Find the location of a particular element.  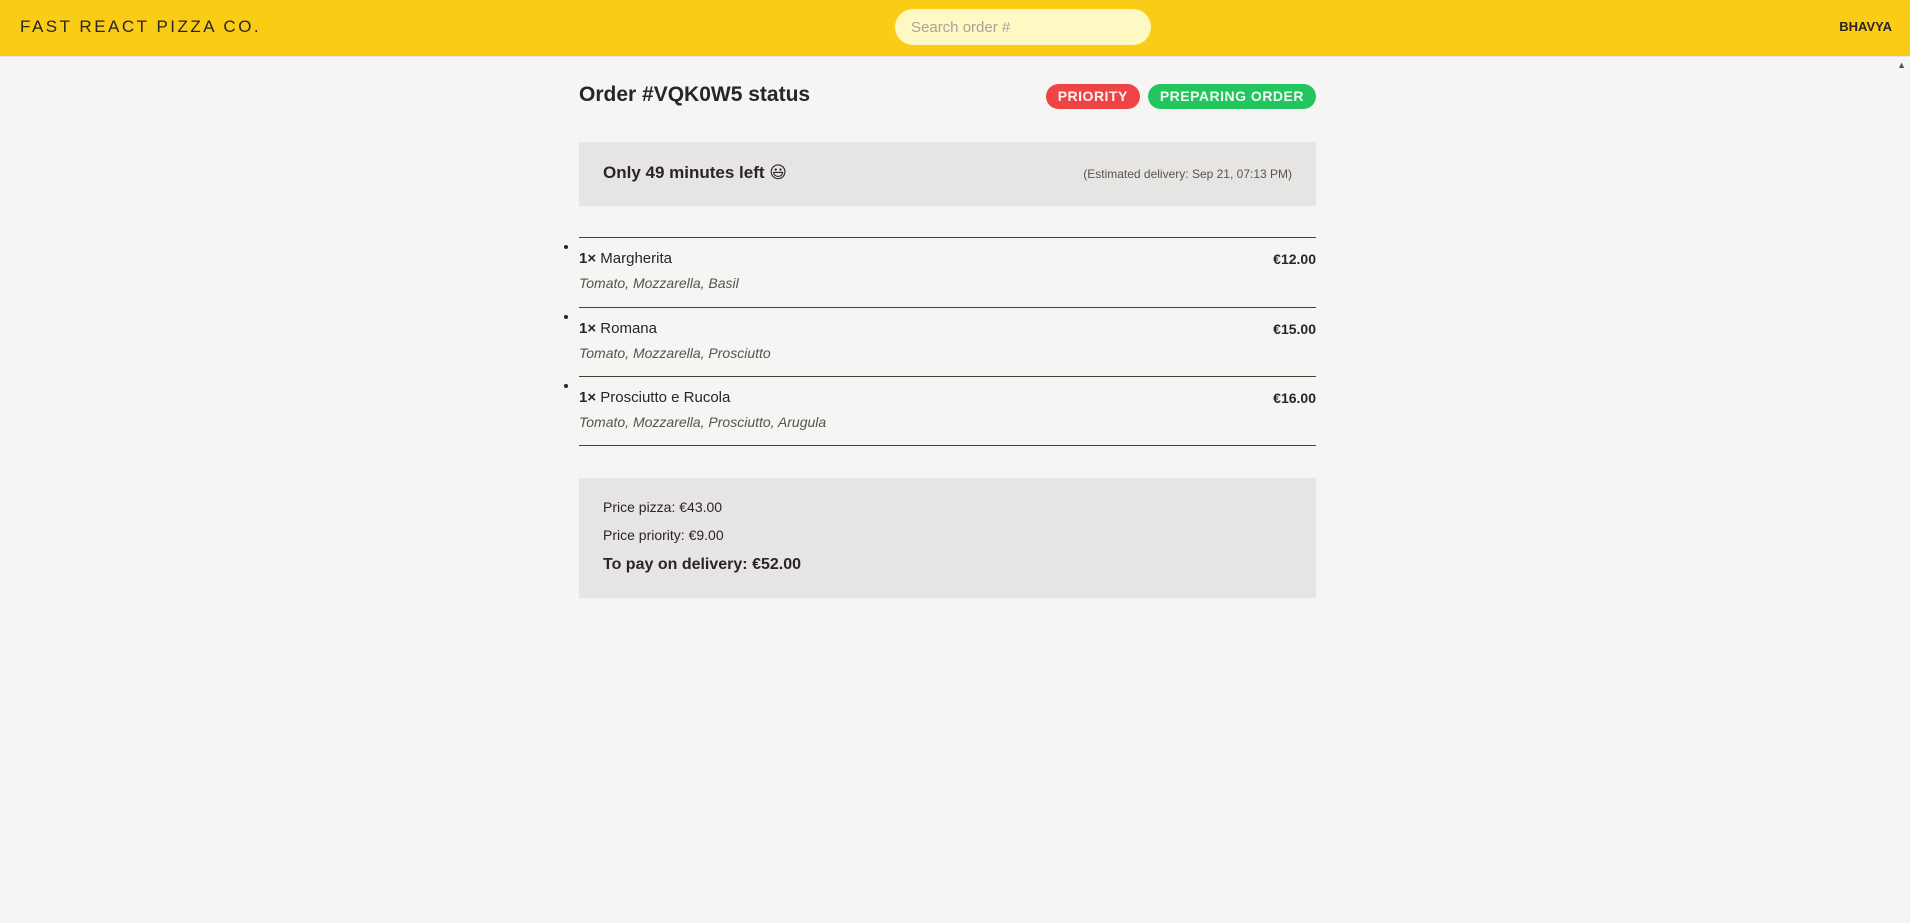

order-title: Order #VQK0W5 status is located at coordinates (695, 94).